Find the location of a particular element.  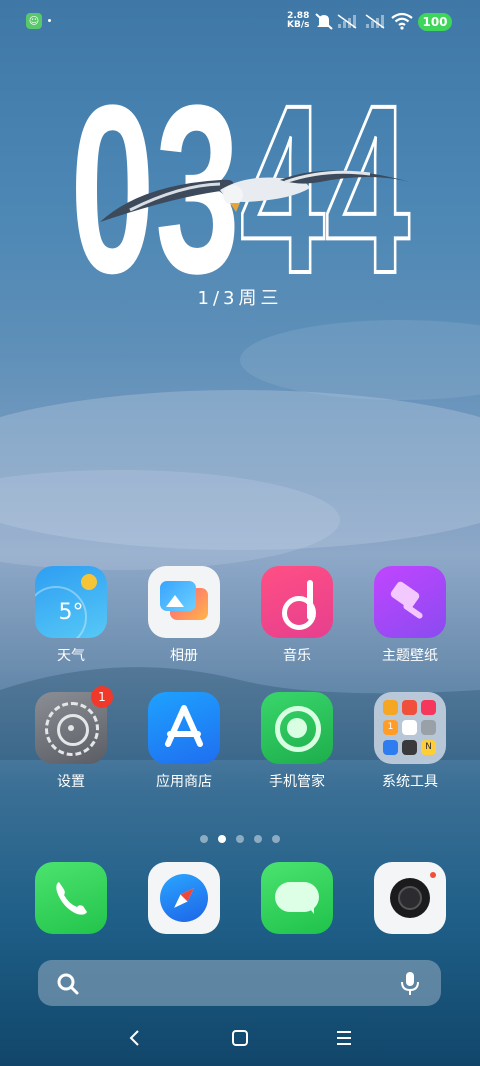

camera-icon is located at coordinates (410, 898).